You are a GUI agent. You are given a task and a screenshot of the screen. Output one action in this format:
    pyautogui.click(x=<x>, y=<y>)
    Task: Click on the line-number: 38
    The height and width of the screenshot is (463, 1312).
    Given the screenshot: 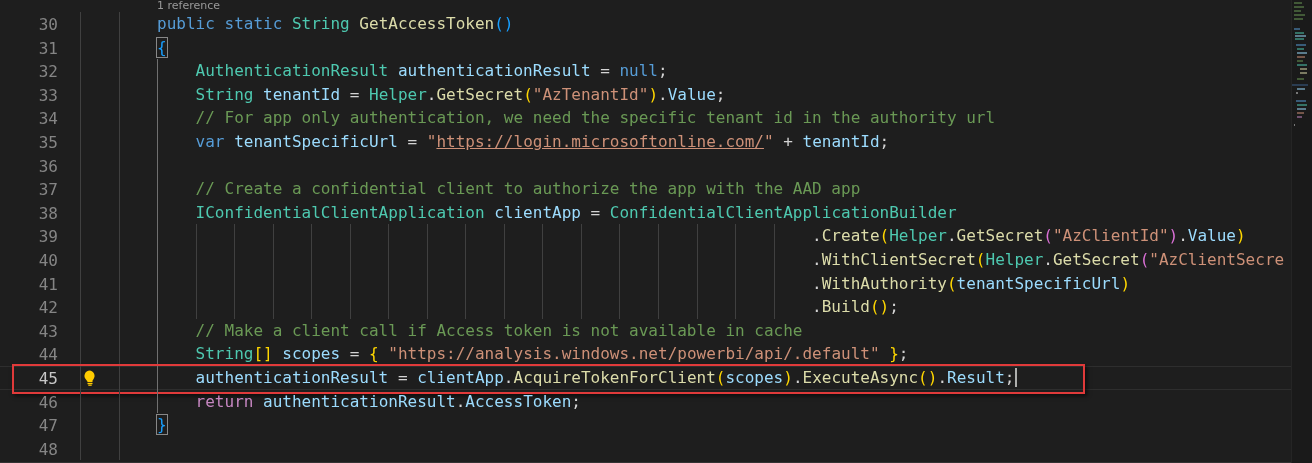 What is the action you would take?
    pyautogui.click(x=48, y=213)
    